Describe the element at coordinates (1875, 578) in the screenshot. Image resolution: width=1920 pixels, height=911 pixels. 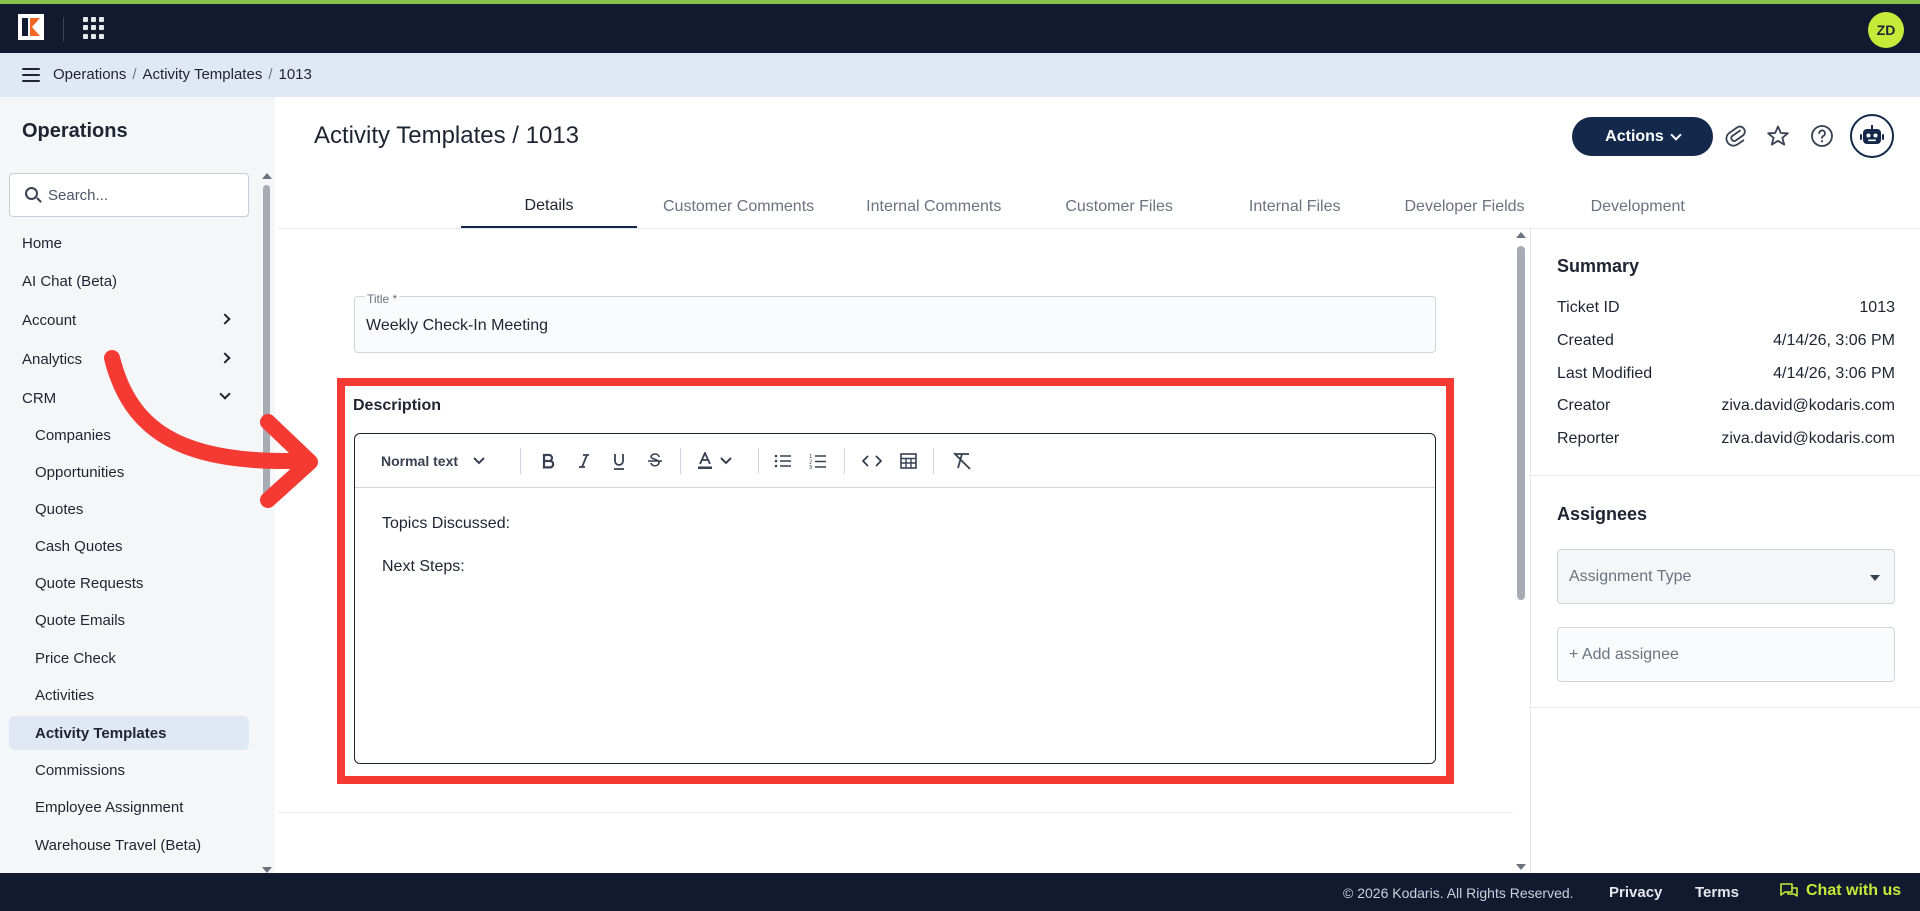
I see `caret-down-icon` at that location.